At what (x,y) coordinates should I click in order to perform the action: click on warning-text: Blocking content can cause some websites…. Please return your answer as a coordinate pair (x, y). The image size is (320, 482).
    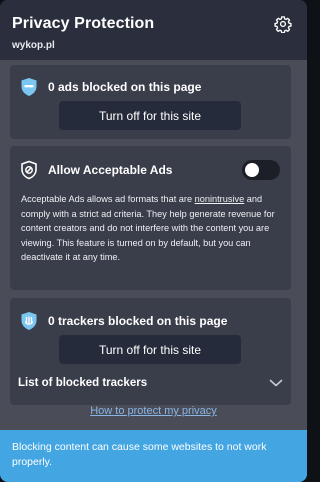
    Looking at the image, I should click on (139, 454).